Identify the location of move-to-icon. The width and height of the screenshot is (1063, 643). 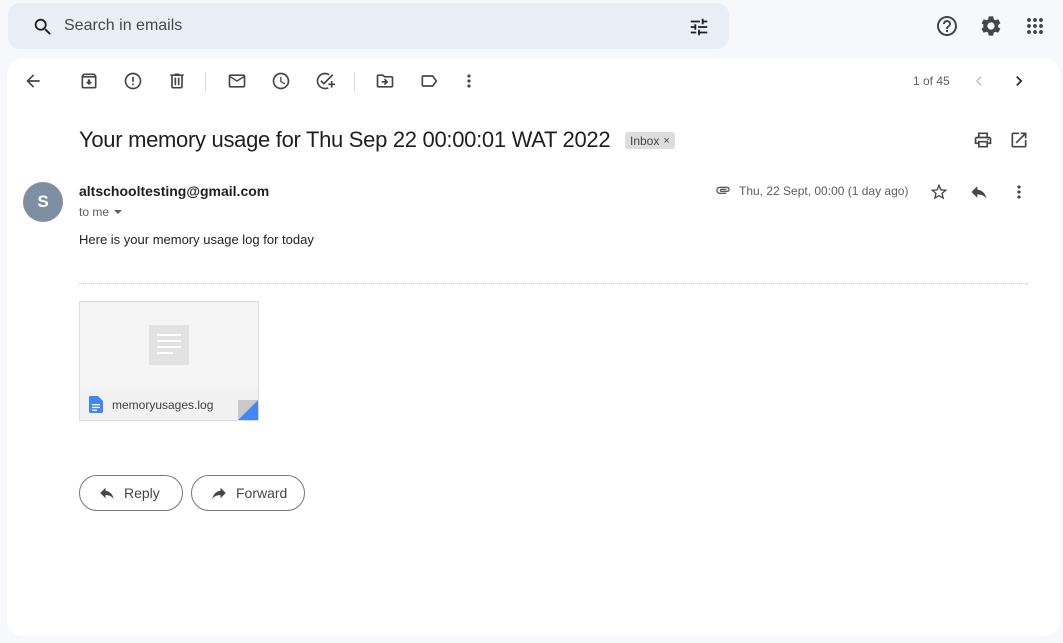
(385, 81).